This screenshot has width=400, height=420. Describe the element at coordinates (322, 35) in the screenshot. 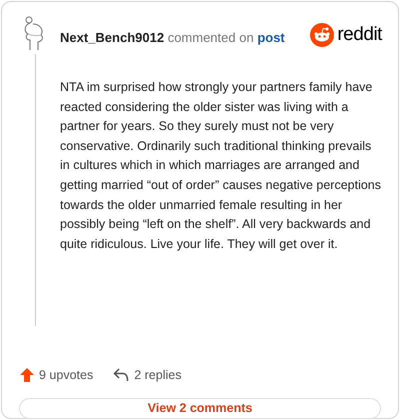

I see `reddit-logo-icon` at that location.